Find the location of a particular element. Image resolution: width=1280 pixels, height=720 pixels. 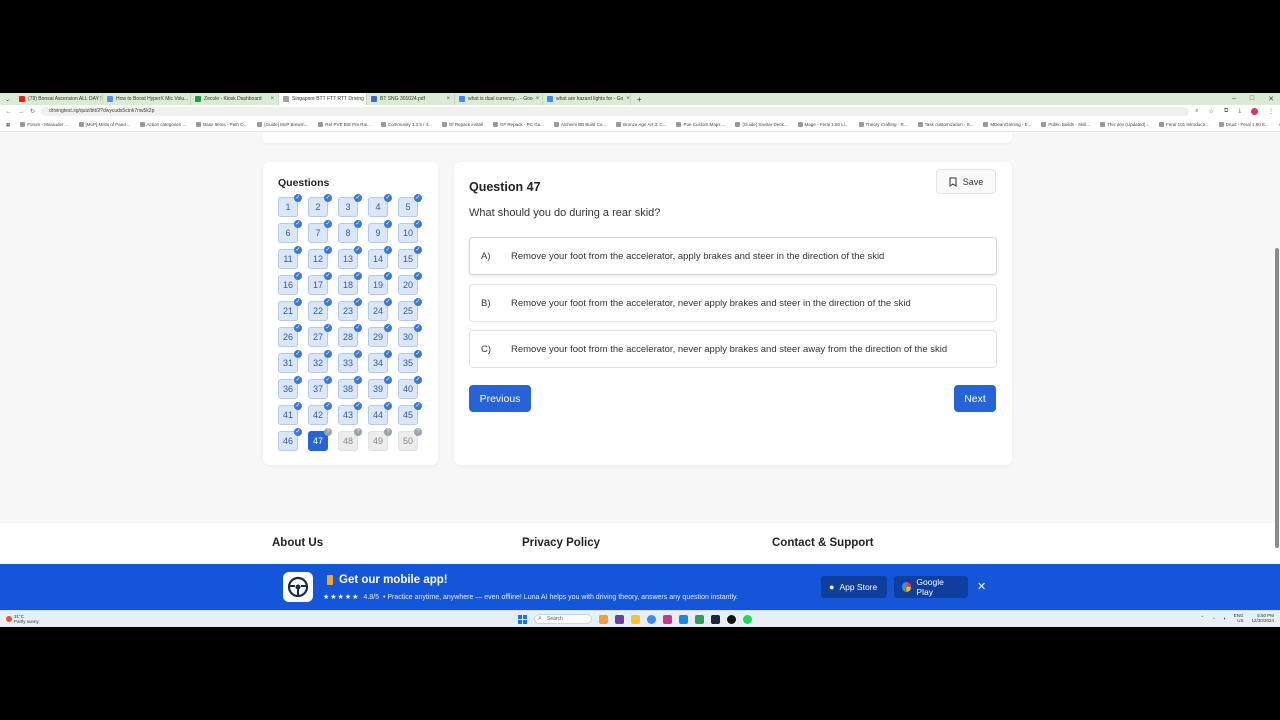

file-explorer-icon is located at coordinates (635, 619).